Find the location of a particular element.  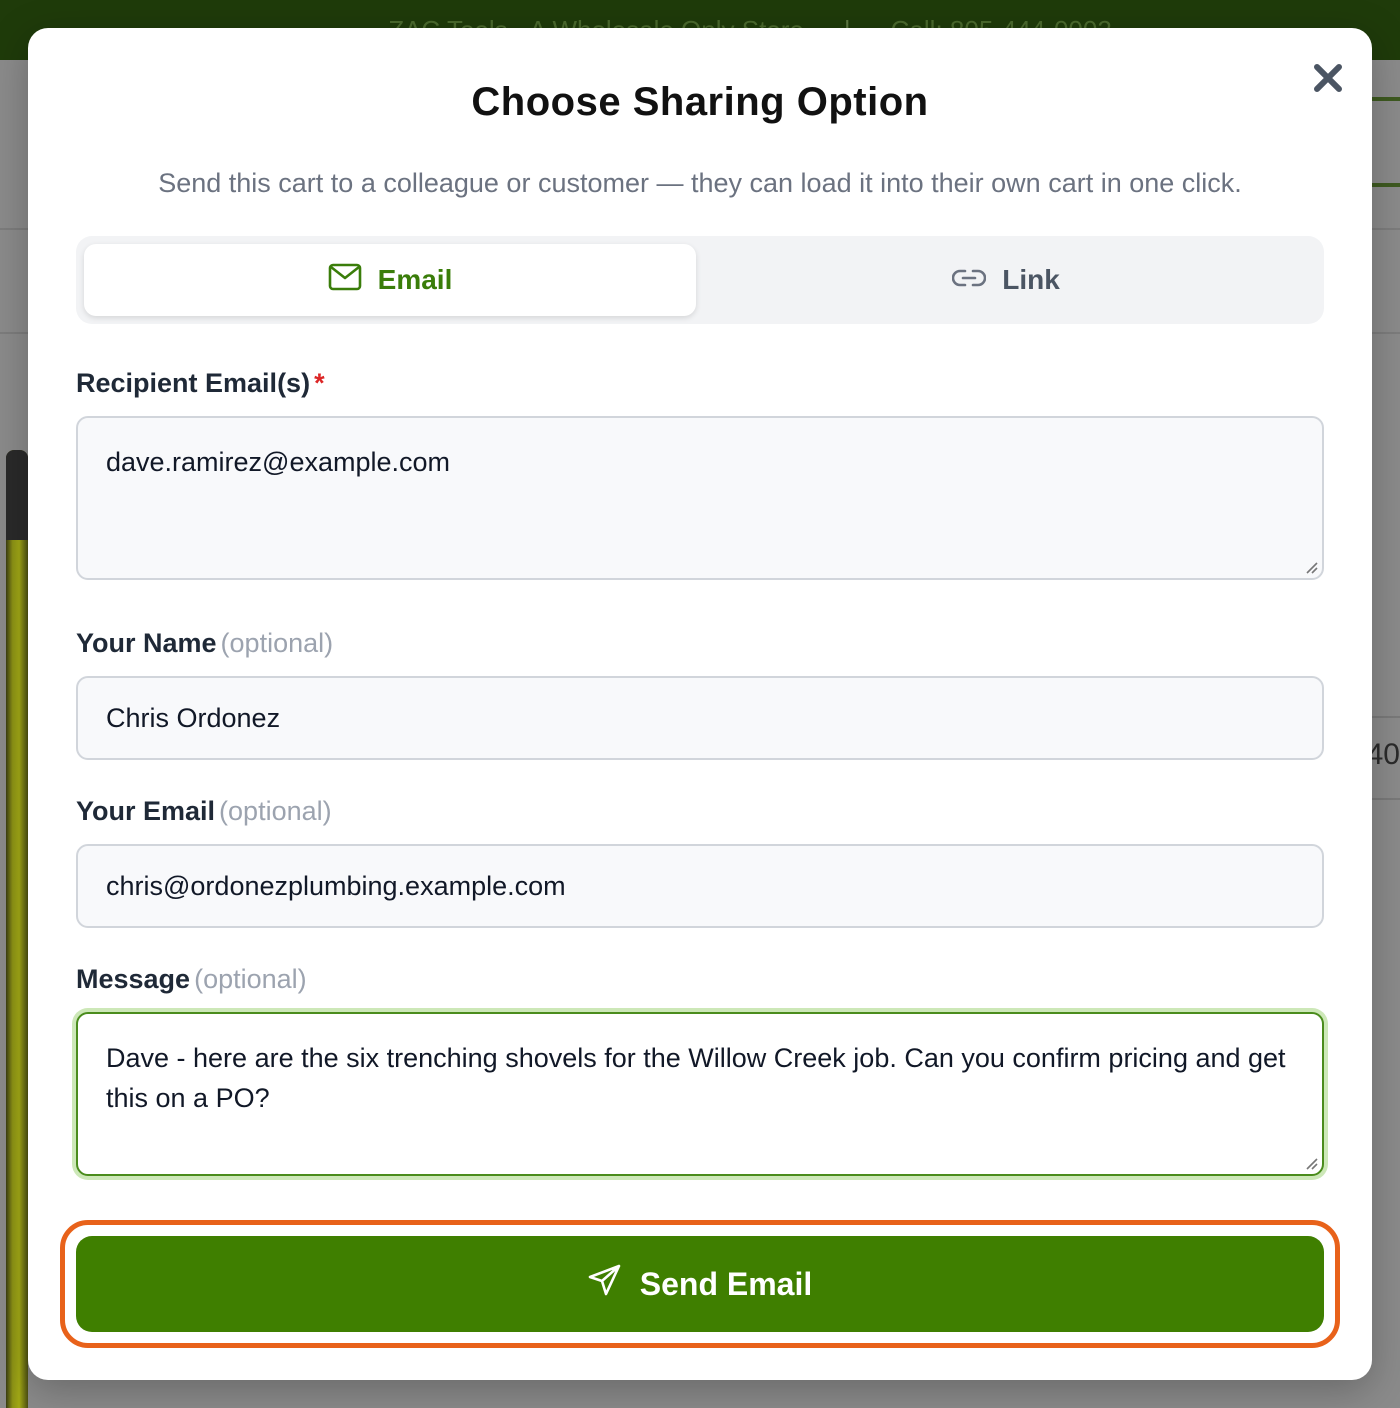

message-label: Message (optional) is located at coordinates (191, 979).